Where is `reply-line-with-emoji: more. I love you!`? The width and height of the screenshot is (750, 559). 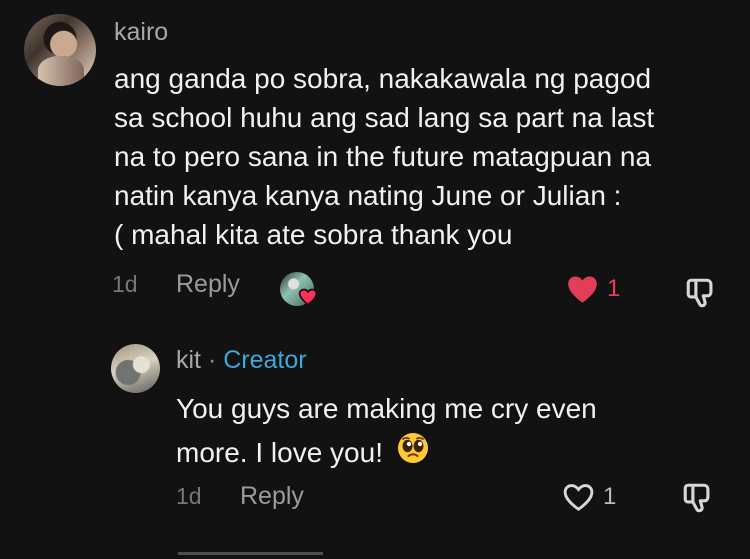
reply-line-with-emoji: more. I love you! is located at coordinates (426, 450).